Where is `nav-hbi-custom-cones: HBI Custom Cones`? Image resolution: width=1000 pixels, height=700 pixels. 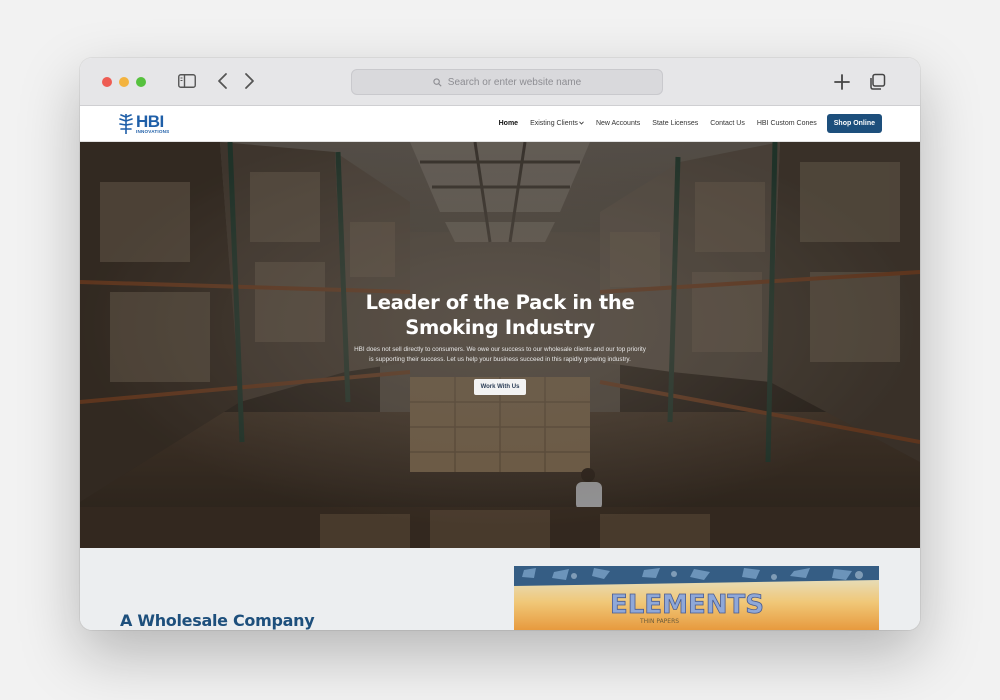
nav-hbi-custom-cones: HBI Custom Cones is located at coordinates (787, 123).